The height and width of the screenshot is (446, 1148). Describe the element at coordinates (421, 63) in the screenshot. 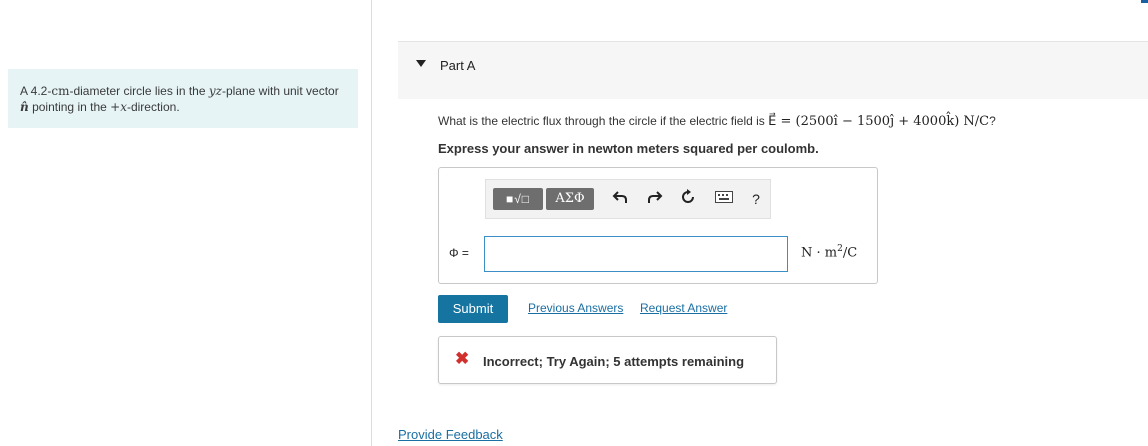

I see `collapse-triangle-icon` at that location.